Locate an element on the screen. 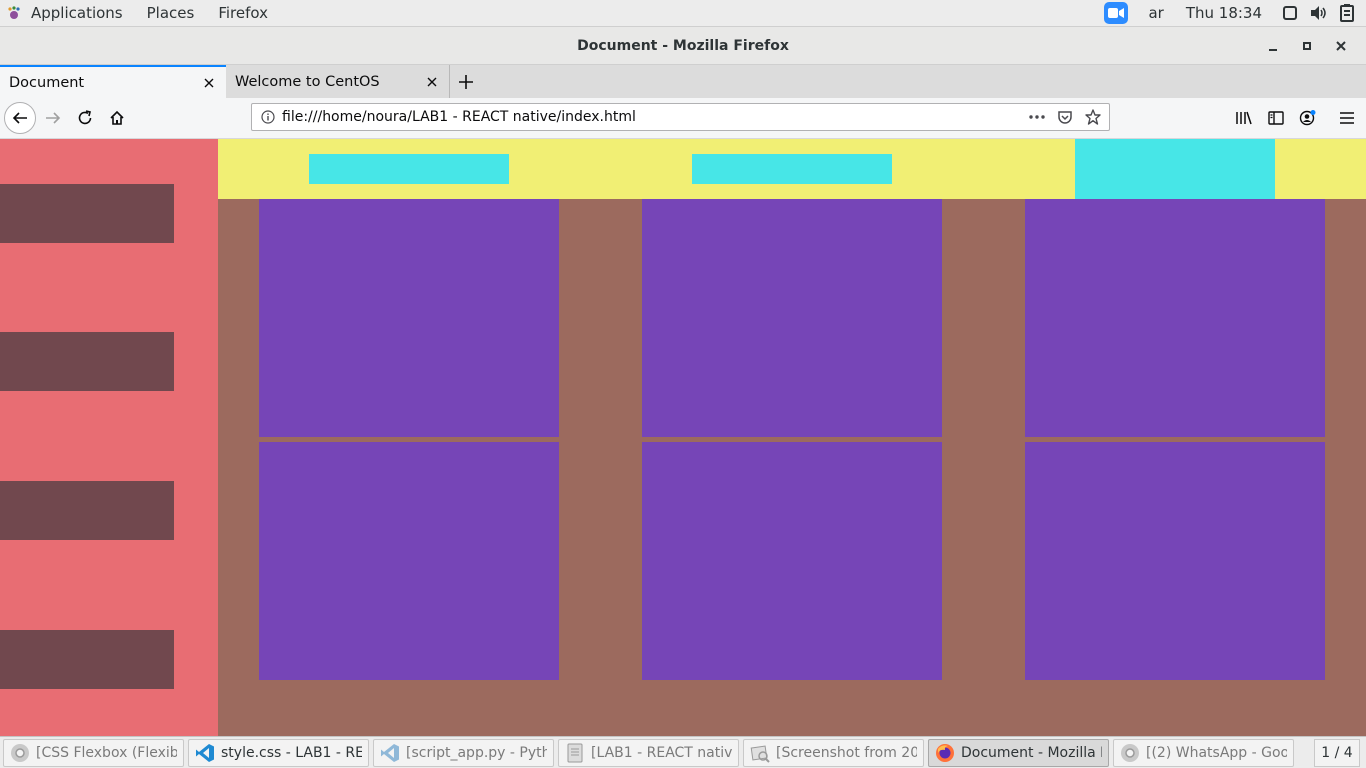 The image size is (1366, 768). firefox-app-label: Firefox is located at coordinates (243, 13).